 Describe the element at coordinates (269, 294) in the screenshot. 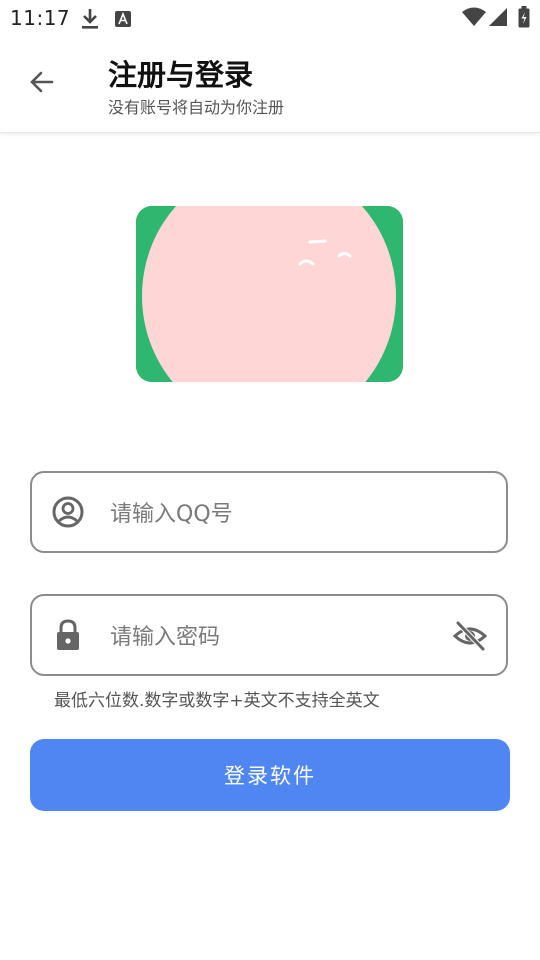

I see `illustration-image` at that location.